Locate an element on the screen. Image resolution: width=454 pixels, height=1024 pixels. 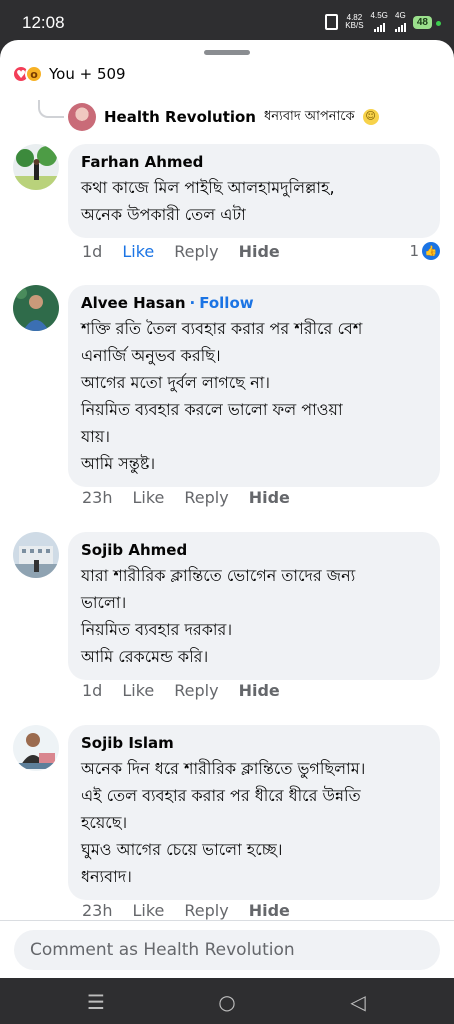
comment-author-row: Sojib Islam is located at coordinates (254, 743).